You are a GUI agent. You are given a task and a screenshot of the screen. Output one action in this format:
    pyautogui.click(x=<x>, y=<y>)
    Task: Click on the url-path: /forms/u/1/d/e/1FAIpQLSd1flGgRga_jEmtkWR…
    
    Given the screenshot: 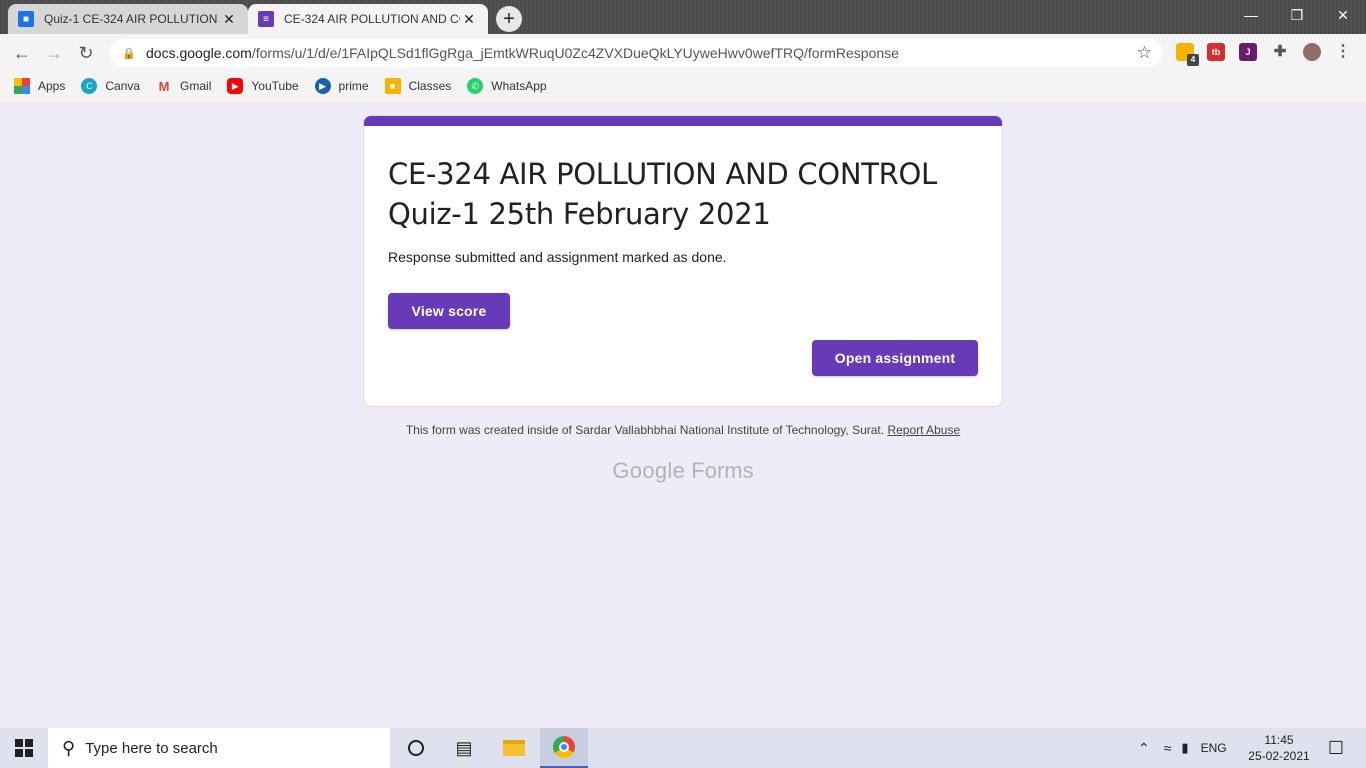 What is the action you would take?
    pyautogui.click(x=575, y=53)
    